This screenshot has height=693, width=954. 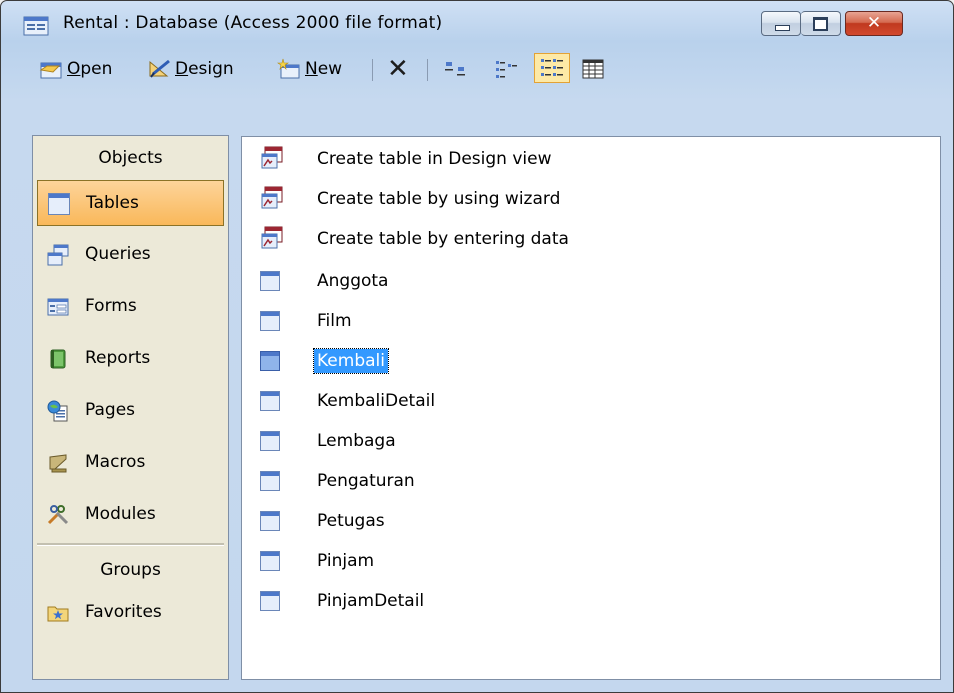 I want to click on details-view-icon, so click(x=593, y=69).